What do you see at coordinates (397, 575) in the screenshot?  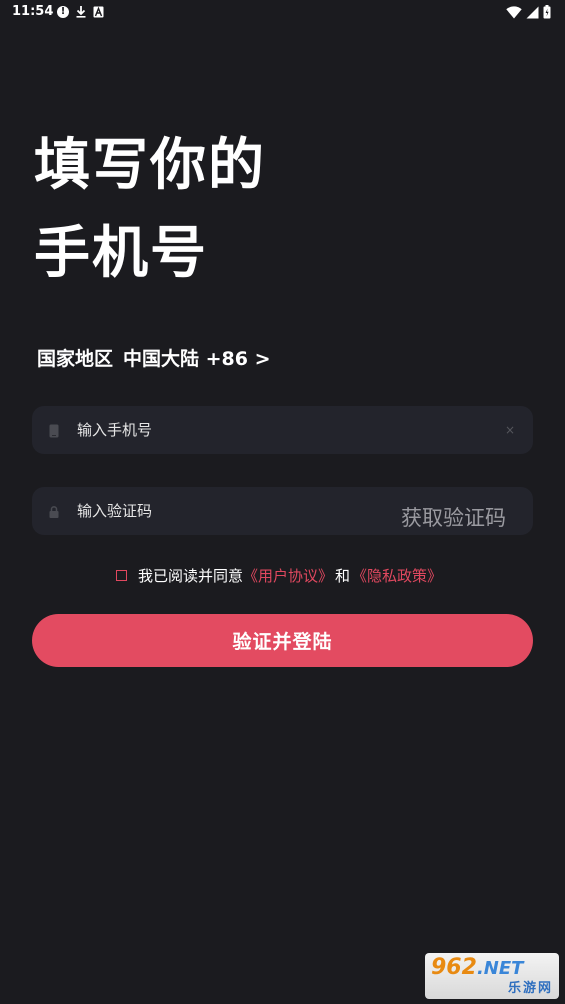 I see `privacy-policy-link: 《隐私政策》` at bounding box center [397, 575].